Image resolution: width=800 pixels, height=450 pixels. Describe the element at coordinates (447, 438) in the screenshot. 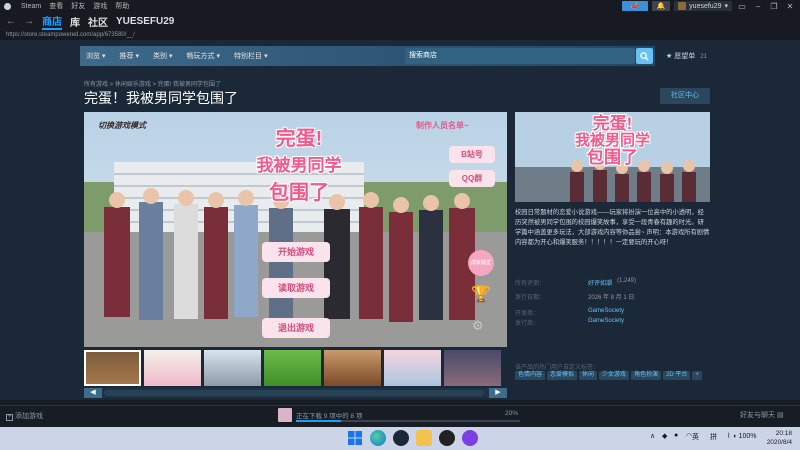

I see `qq-penguin-icon` at that location.